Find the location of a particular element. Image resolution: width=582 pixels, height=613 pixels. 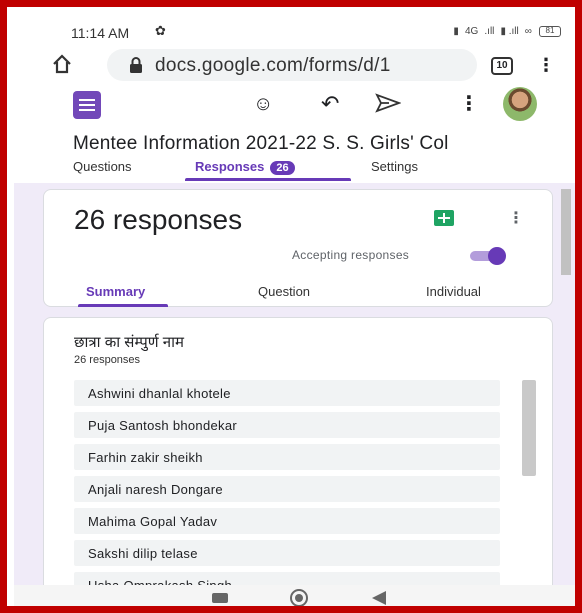

subtab-summary: Summary is located at coordinates (115, 291).